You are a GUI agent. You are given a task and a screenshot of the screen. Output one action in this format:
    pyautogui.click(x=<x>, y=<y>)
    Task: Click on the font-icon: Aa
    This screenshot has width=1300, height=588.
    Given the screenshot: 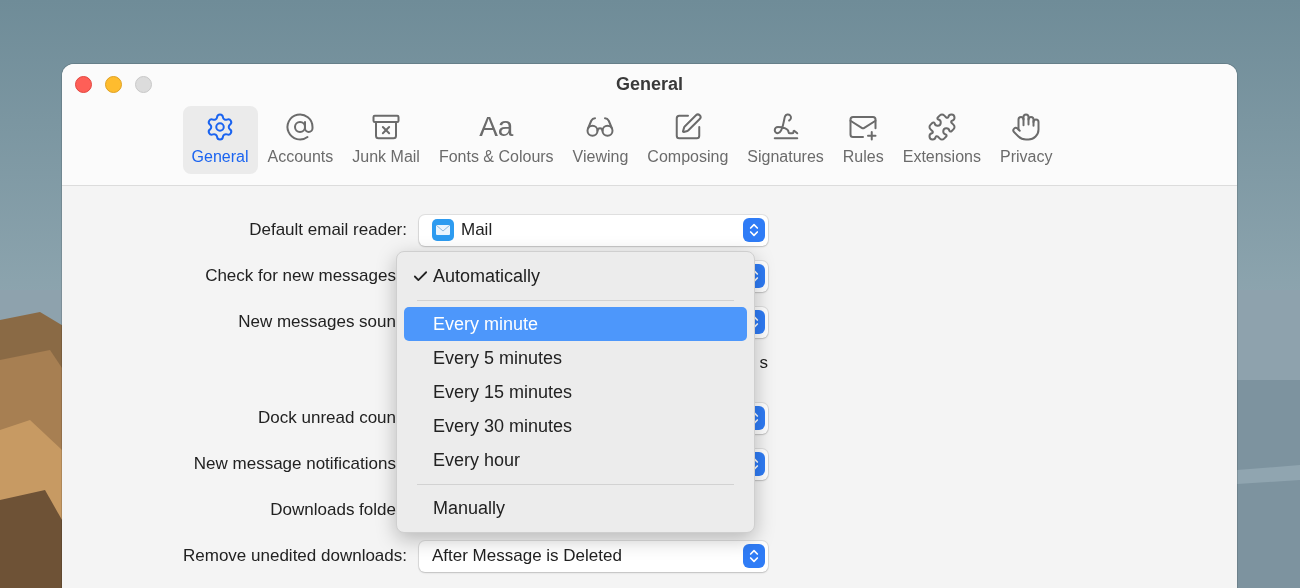 What is the action you would take?
    pyautogui.click(x=496, y=127)
    